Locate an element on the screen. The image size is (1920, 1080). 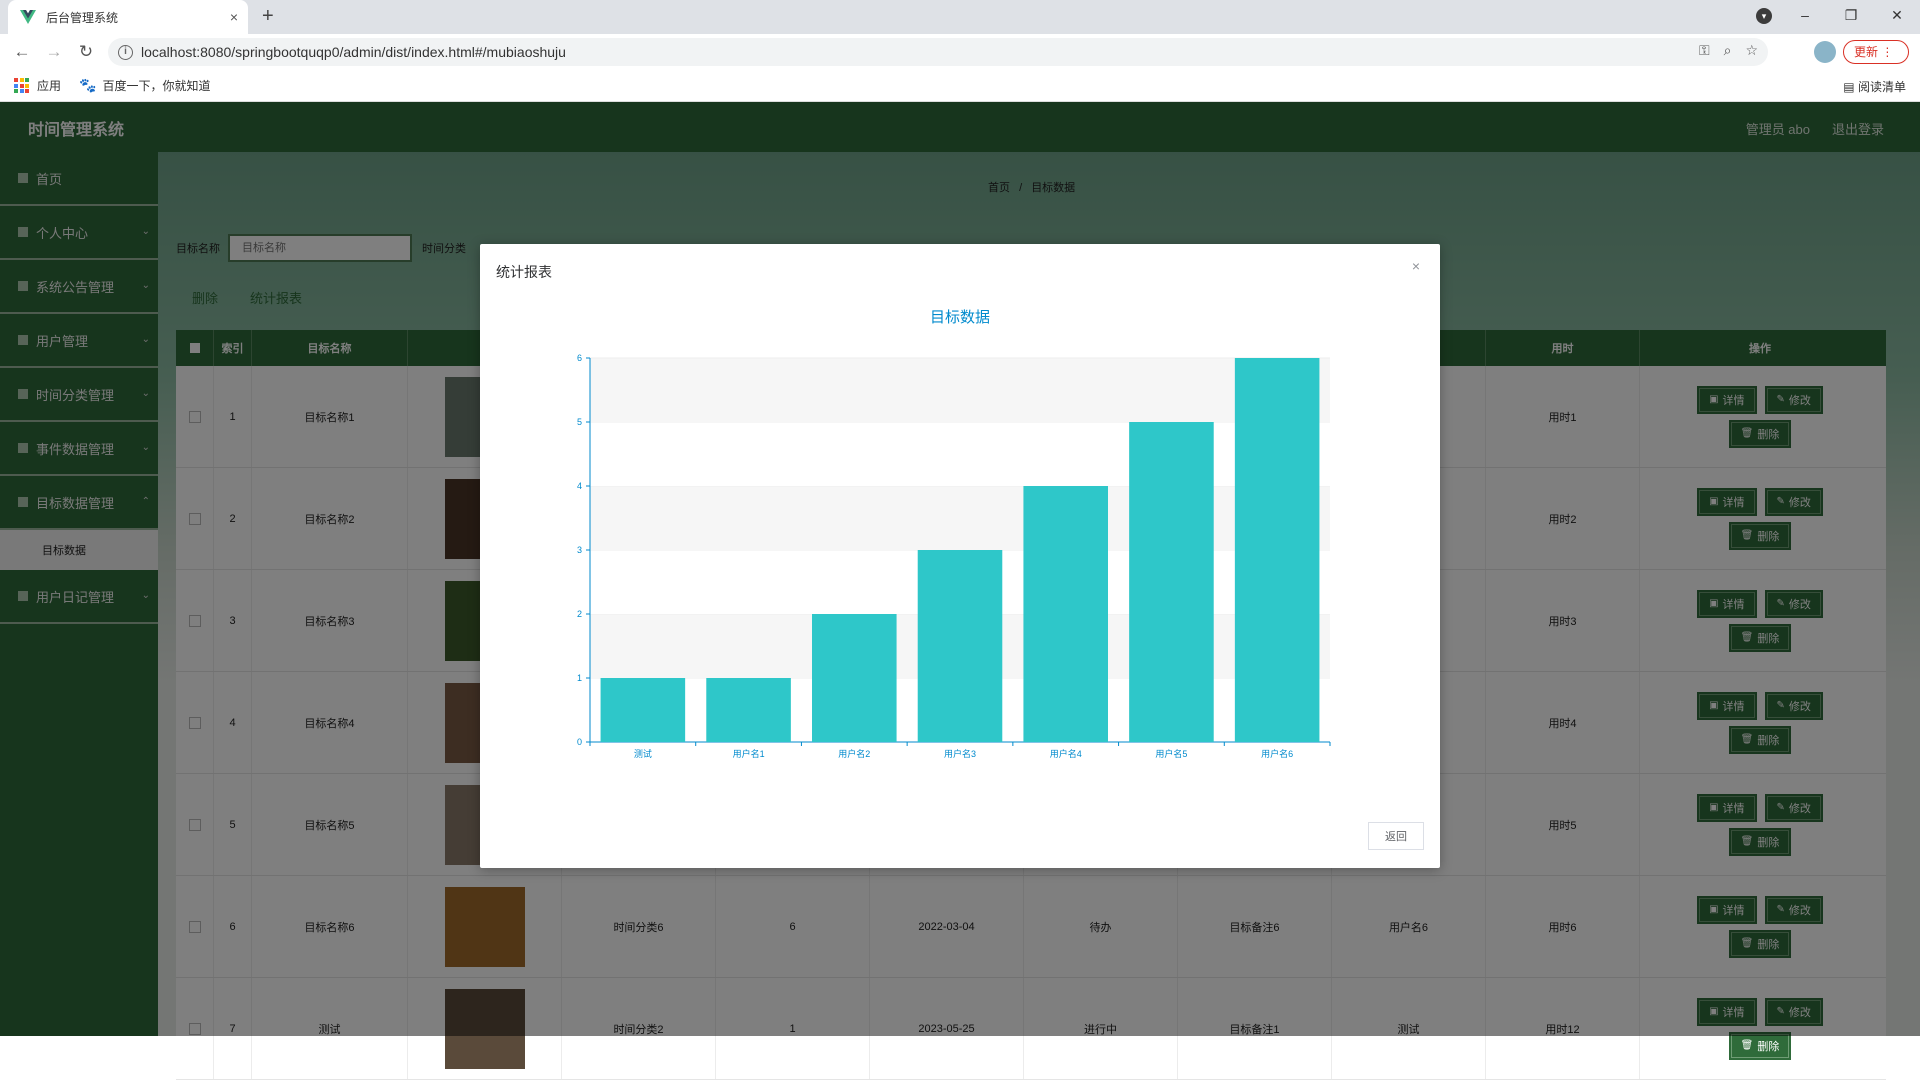
x-tick-label: 用户名4 is located at coordinates (1066, 753).